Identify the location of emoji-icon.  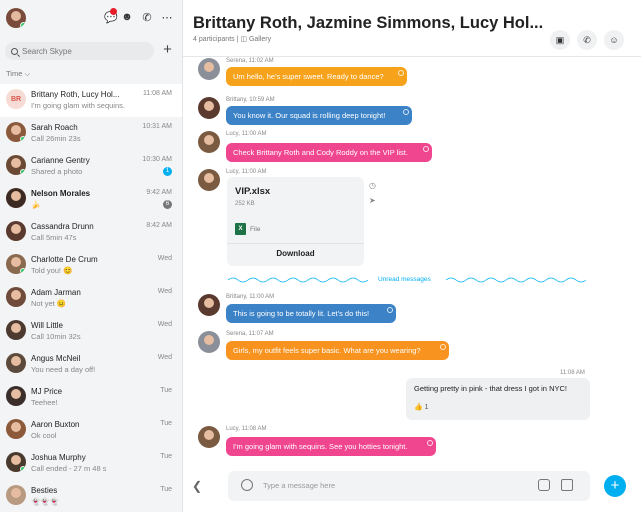
(247, 485).